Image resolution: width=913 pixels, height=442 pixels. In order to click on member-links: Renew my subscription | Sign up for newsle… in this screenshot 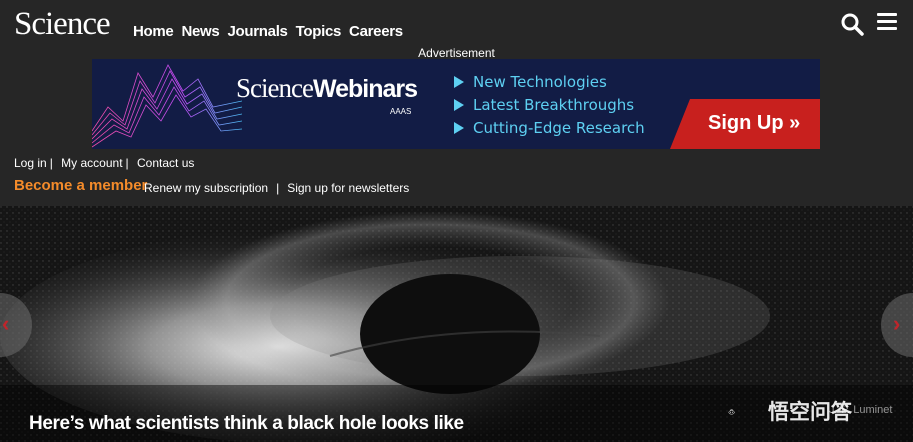, I will do `click(277, 188)`.